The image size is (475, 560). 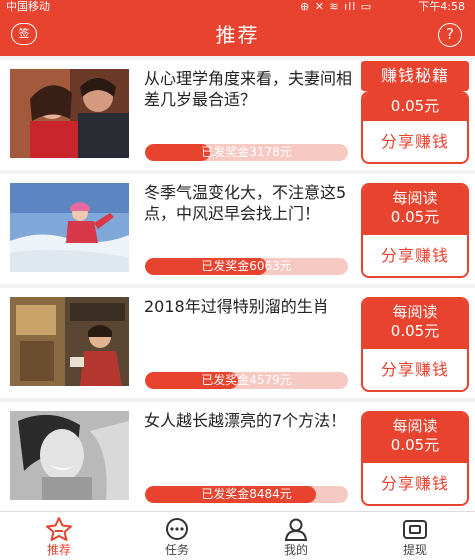 I want to click on task-icon, so click(x=177, y=529).